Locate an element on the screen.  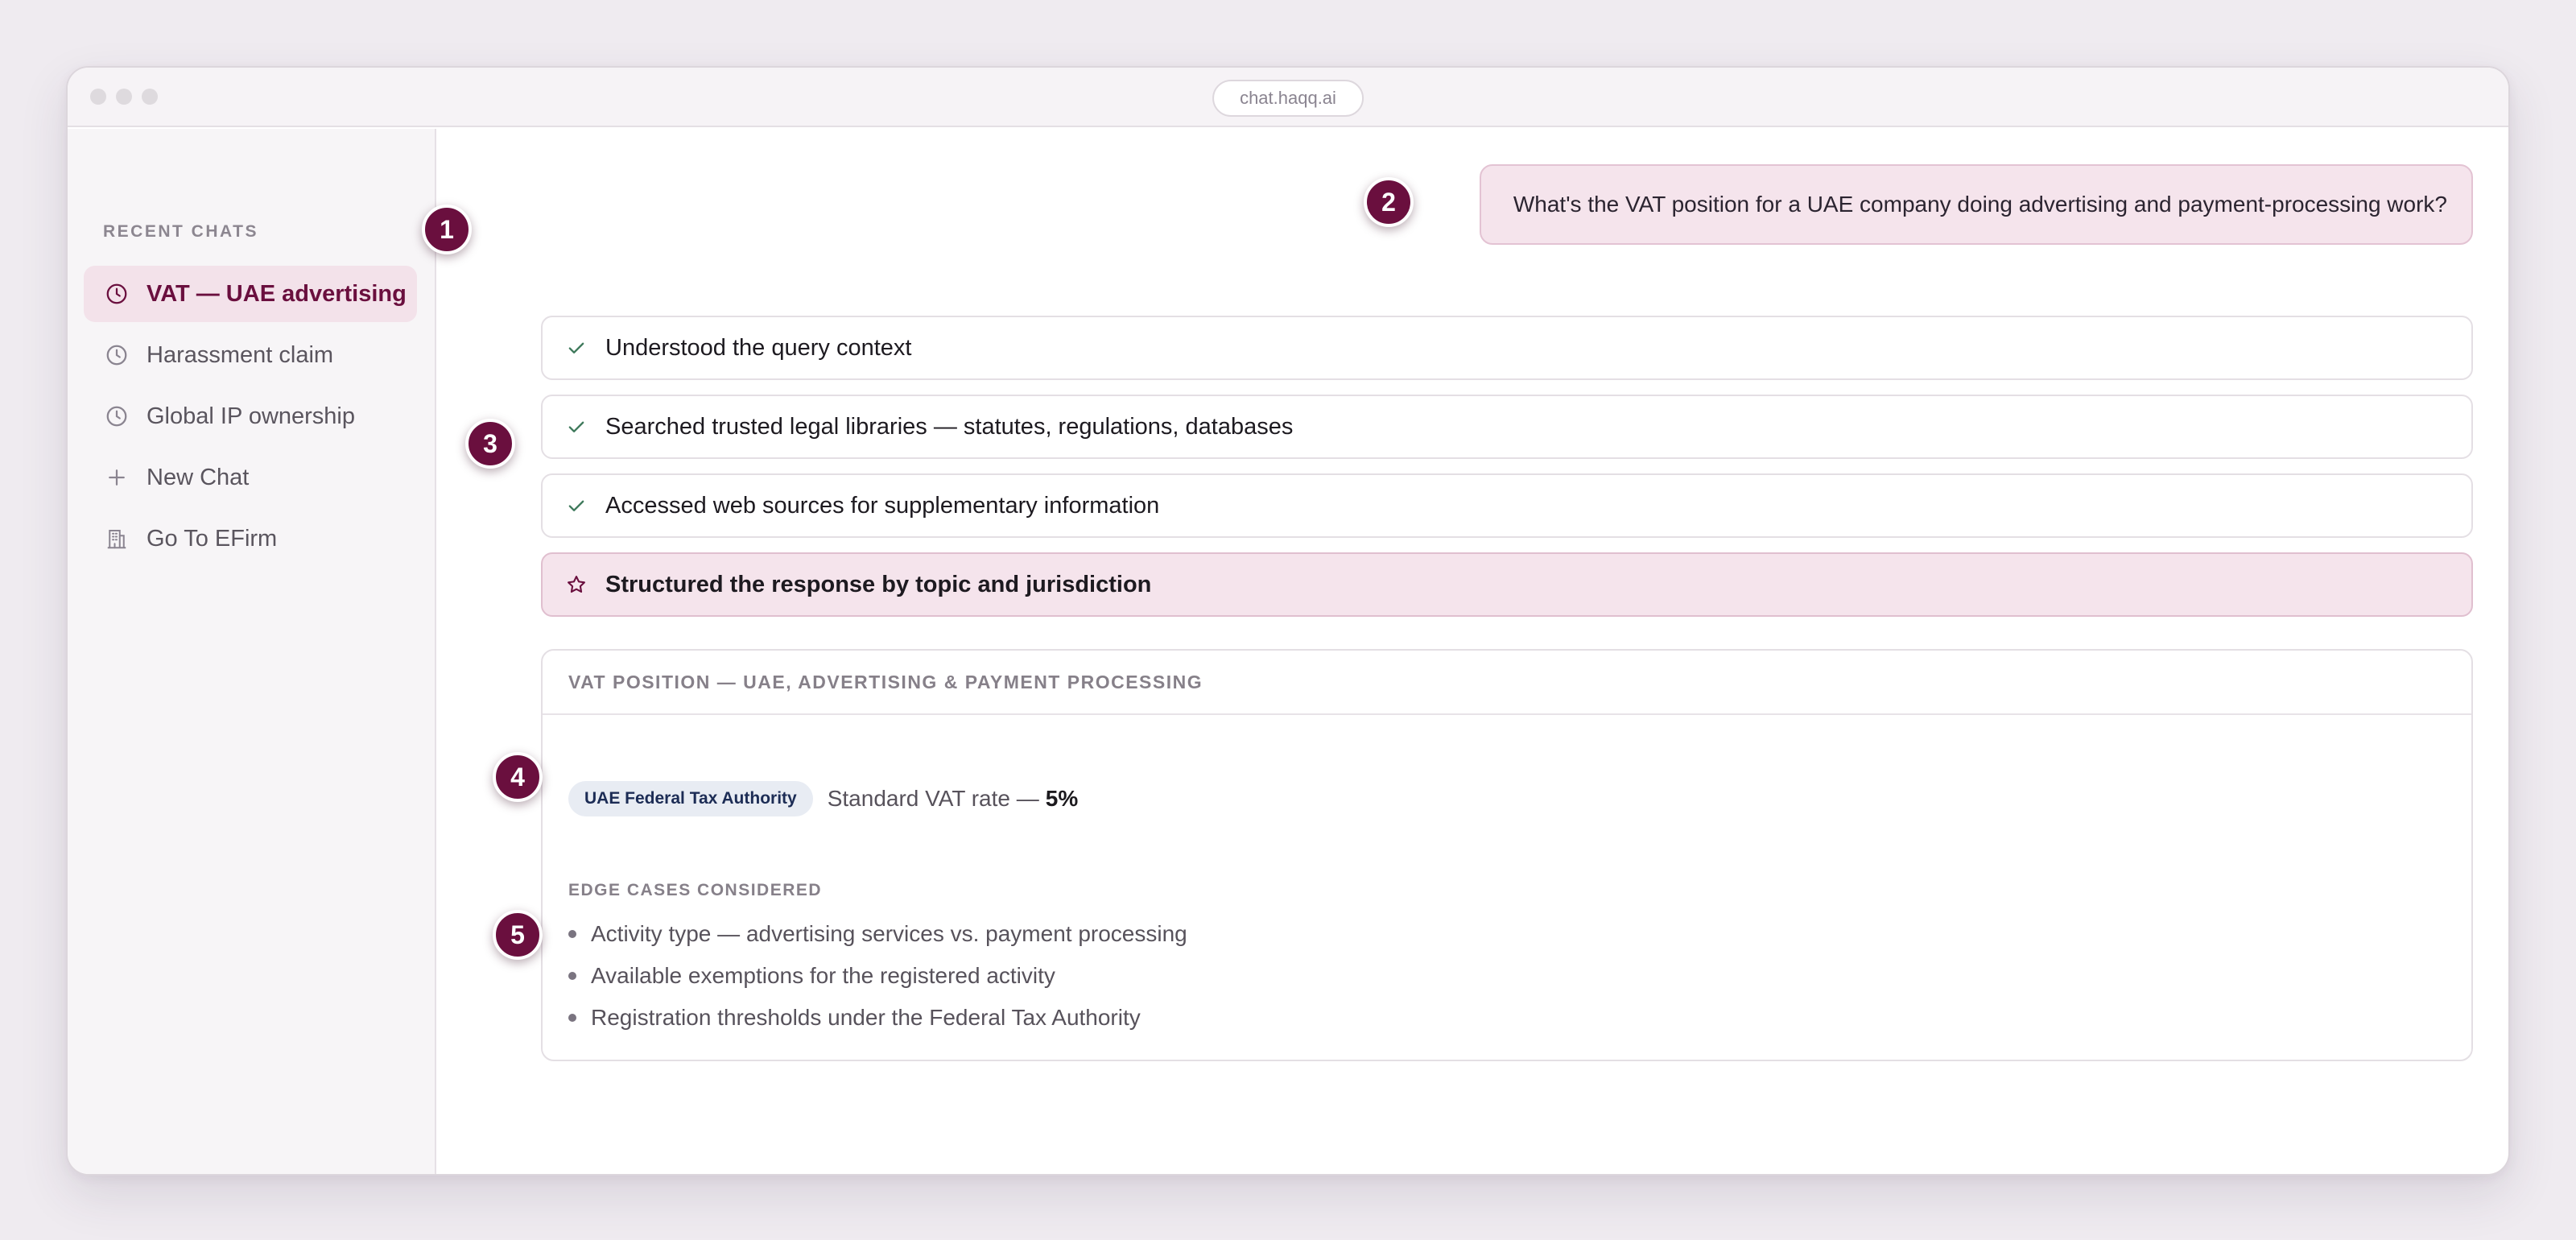
sidebar-item-global-ip-ownership: Global IP ownership is located at coordinates (250, 416).